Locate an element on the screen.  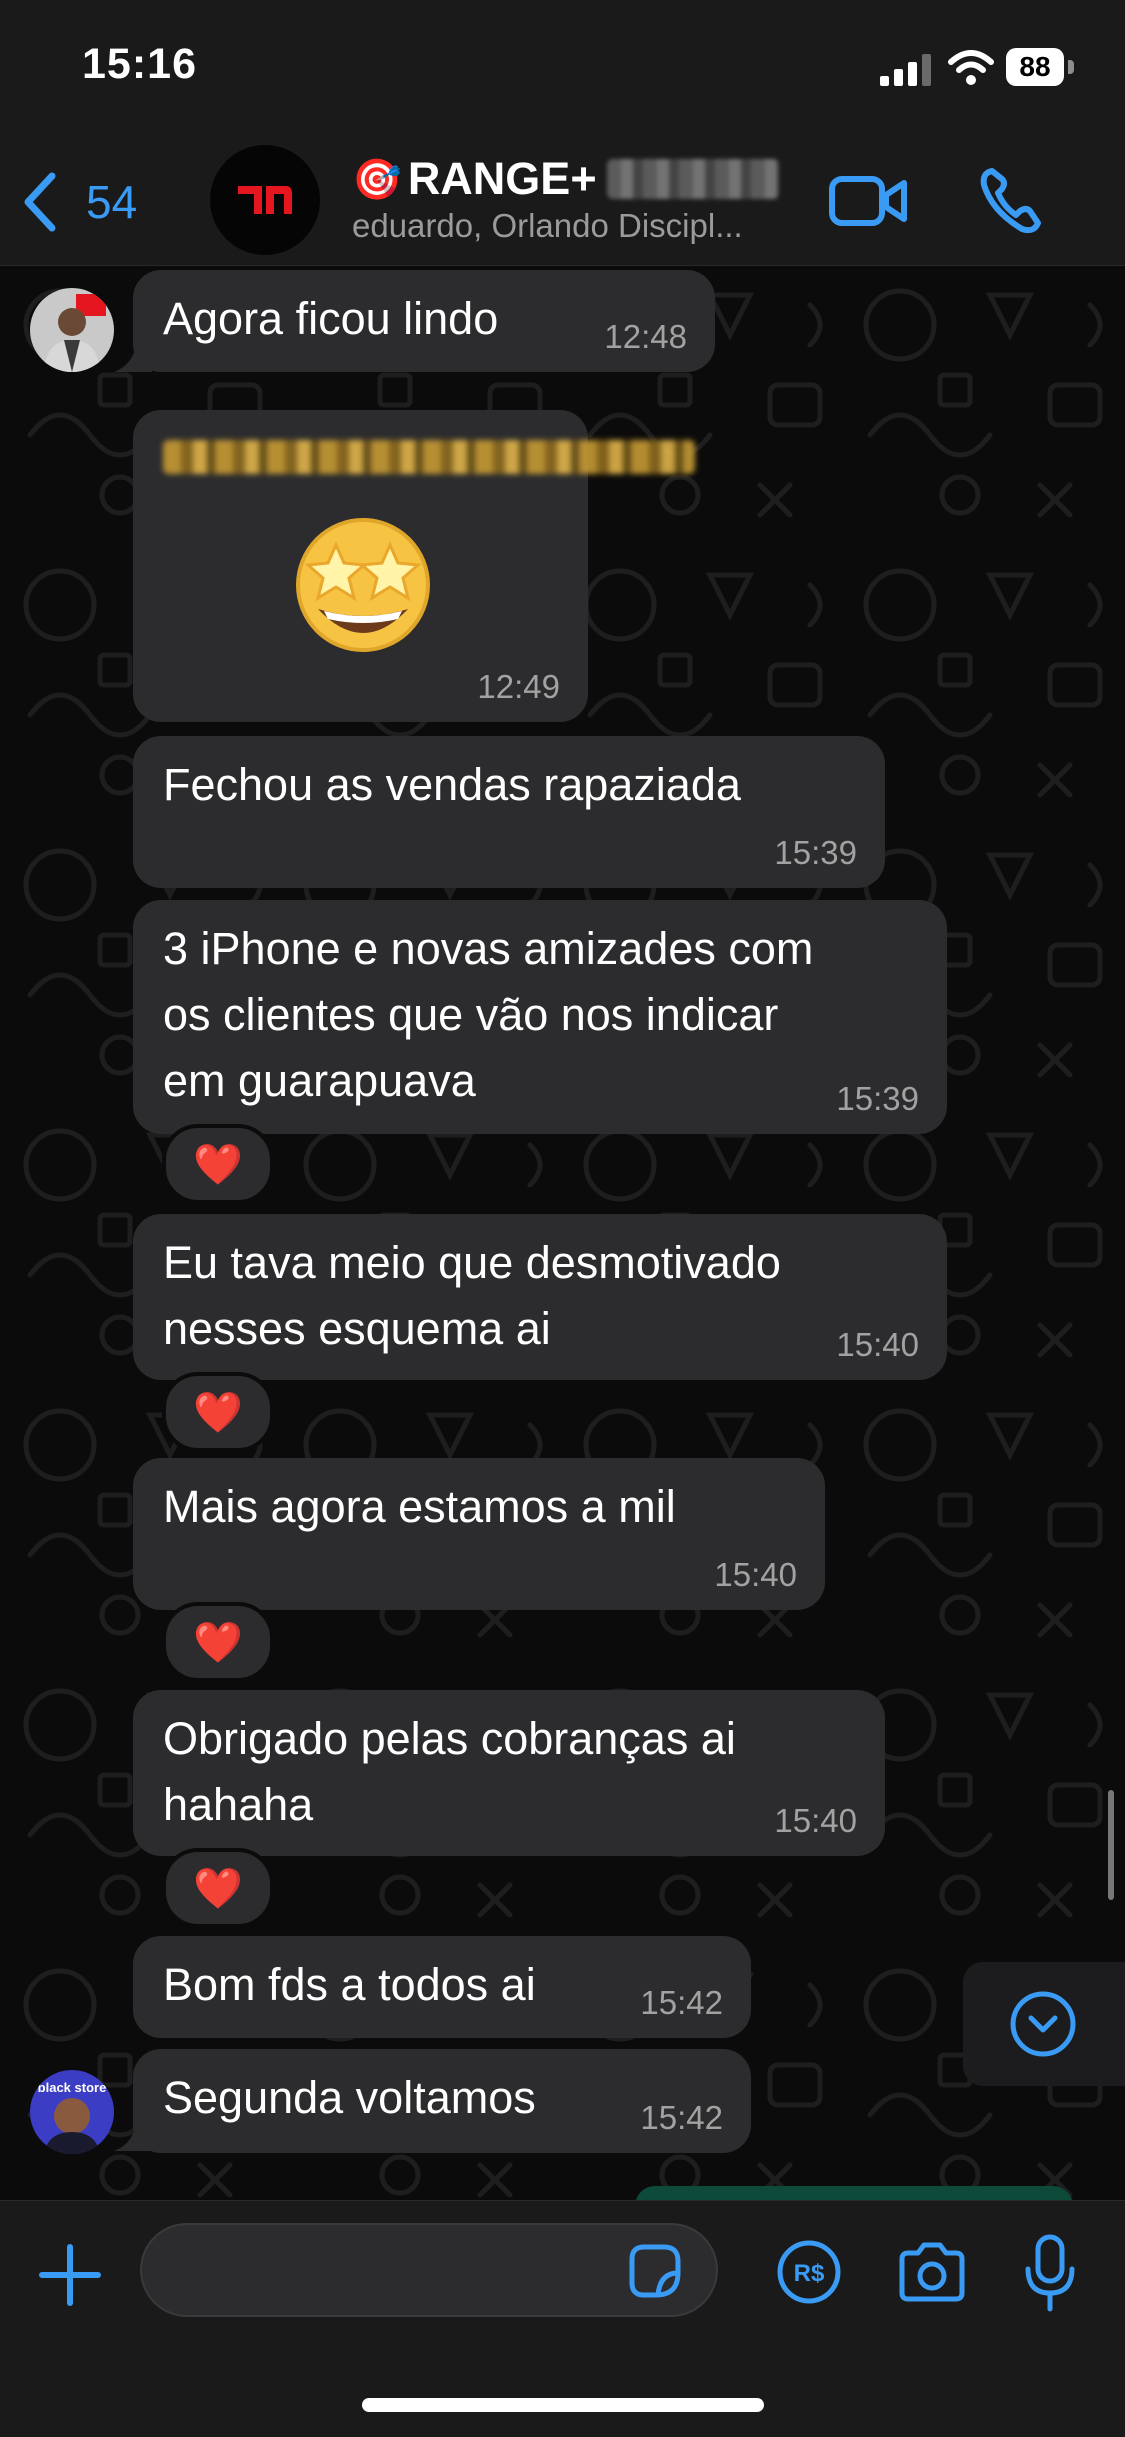
unread-count: 54 is located at coordinates (112, 202).